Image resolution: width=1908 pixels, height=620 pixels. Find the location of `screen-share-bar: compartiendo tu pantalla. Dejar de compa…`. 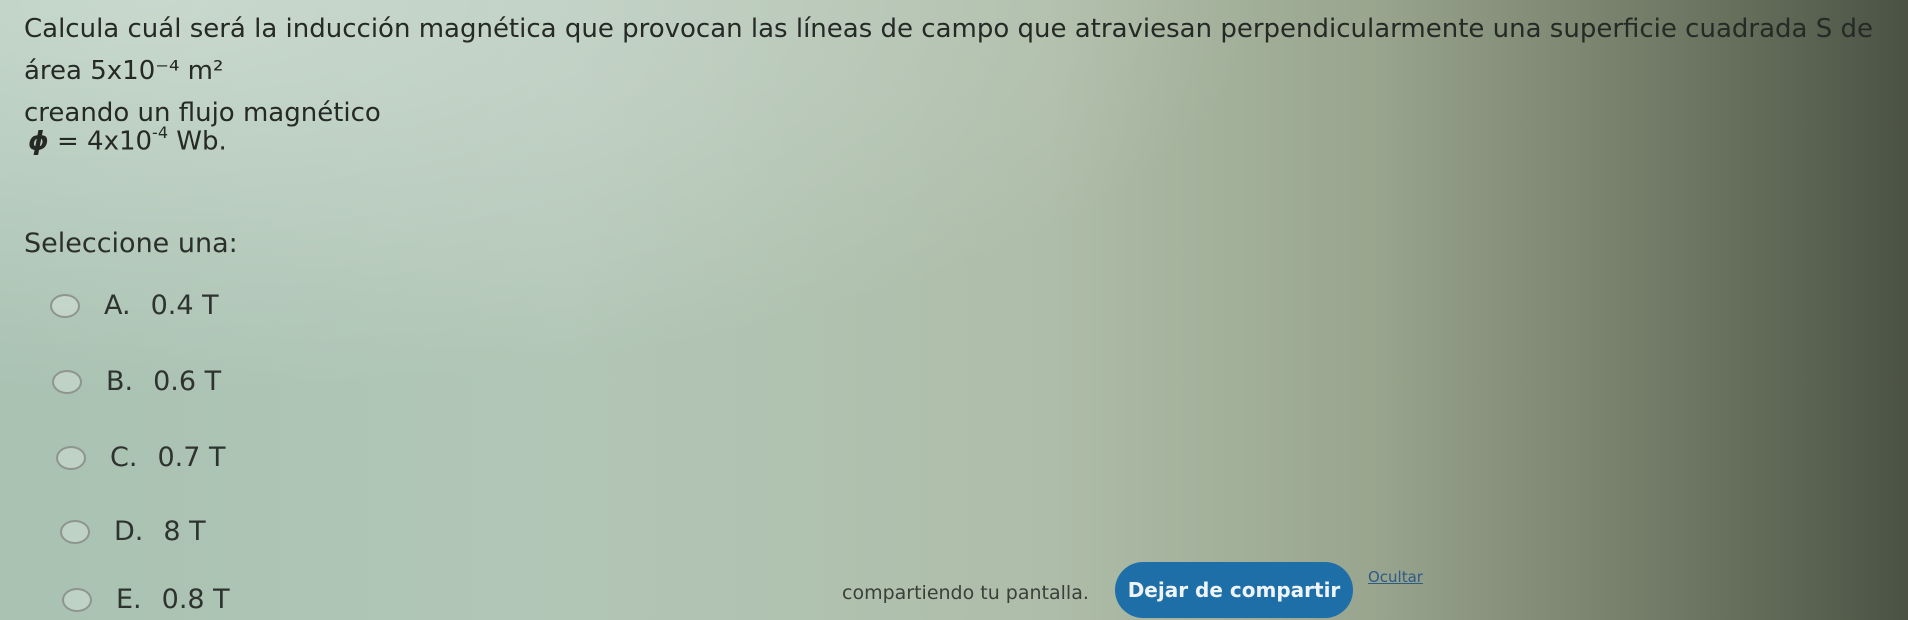

screen-share-bar: compartiendo tu pantalla. Dejar de compa… is located at coordinates (954, 590).